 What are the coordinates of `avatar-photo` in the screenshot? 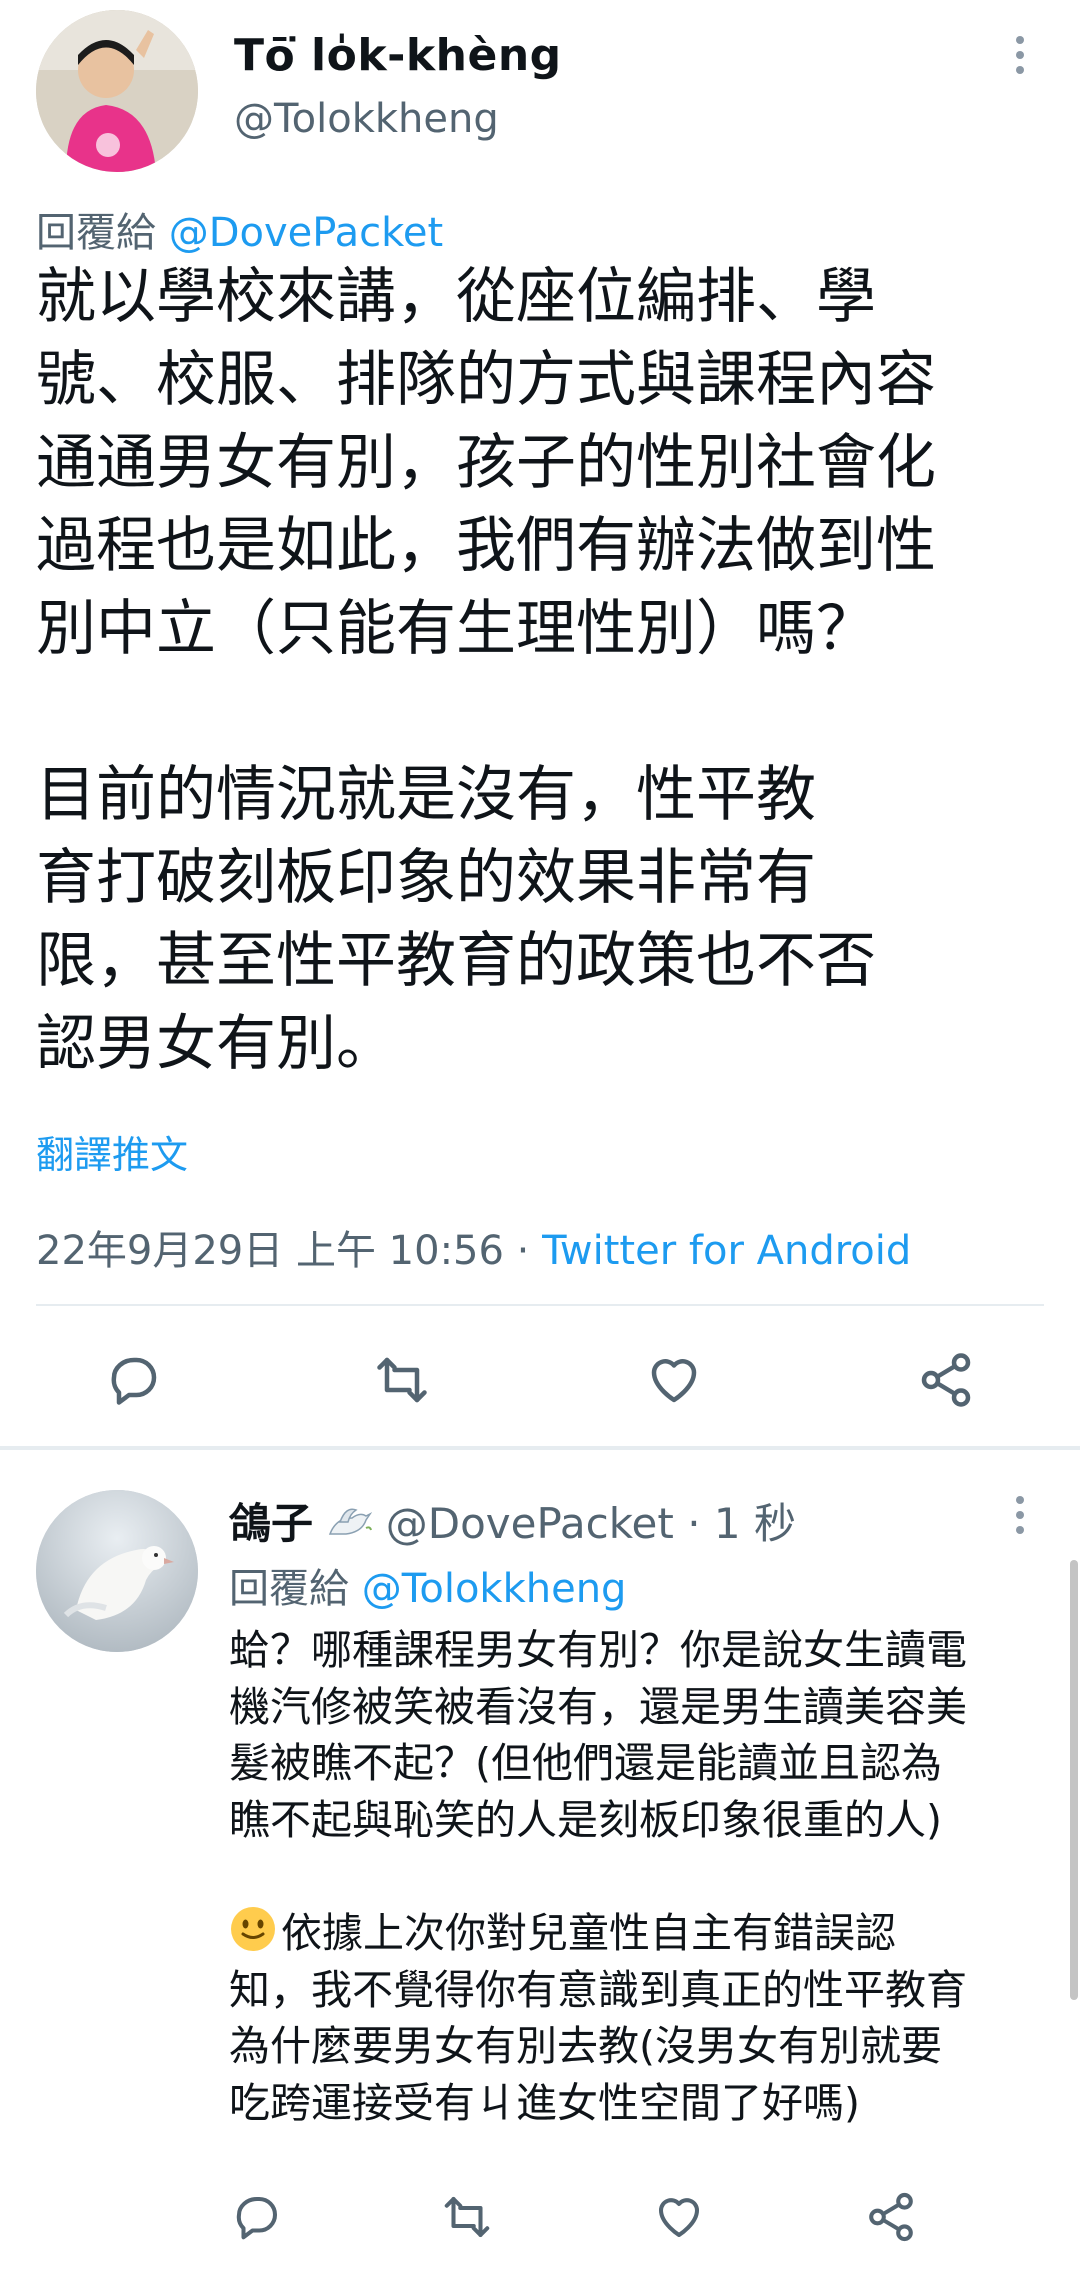 It's located at (117, 91).